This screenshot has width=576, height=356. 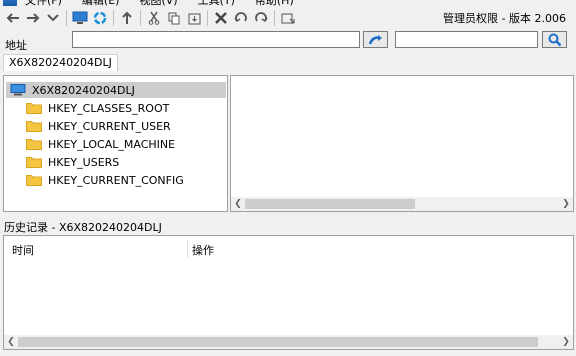 I want to click on refresh-icon, so click(x=100, y=18).